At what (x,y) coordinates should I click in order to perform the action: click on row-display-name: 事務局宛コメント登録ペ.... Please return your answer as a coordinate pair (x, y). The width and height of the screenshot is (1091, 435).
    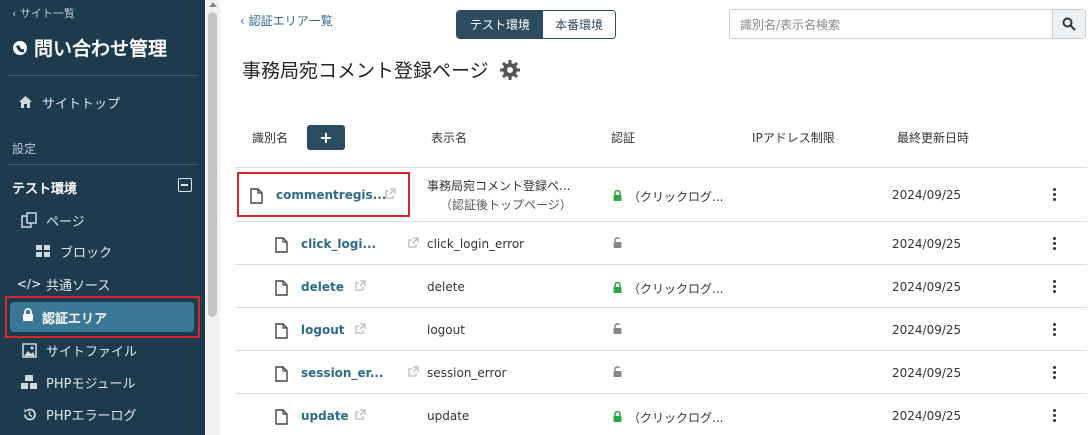
    Looking at the image, I should click on (499, 186).